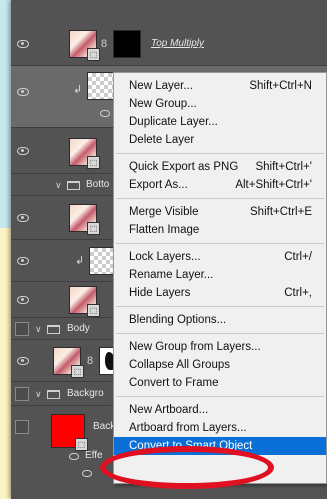 This screenshot has width=327, height=499. What do you see at coordinates (220, 230) in the screenshot?
I see `menu-item-flatten-image: Flatten Image` at bounding box center [220, 230].